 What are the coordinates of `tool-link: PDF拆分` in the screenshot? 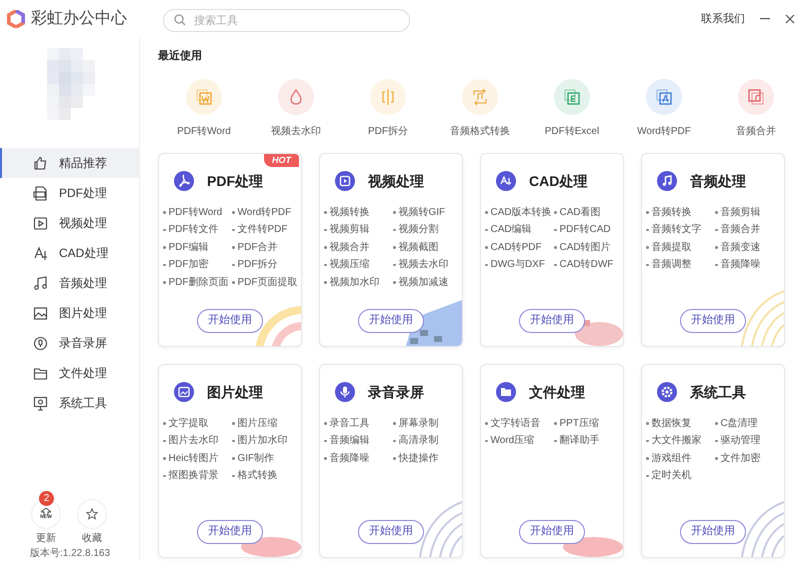 It's located at (258, 265).